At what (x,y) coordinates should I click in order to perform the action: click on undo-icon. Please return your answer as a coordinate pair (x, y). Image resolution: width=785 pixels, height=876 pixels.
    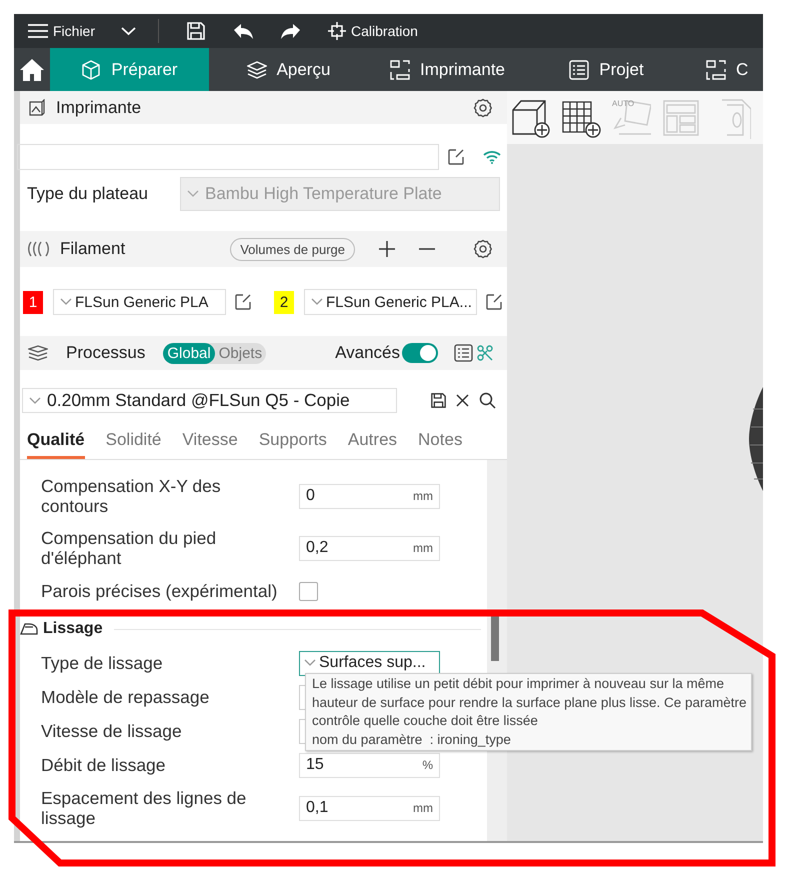
    Looking at the image, I should click on (244, 31).